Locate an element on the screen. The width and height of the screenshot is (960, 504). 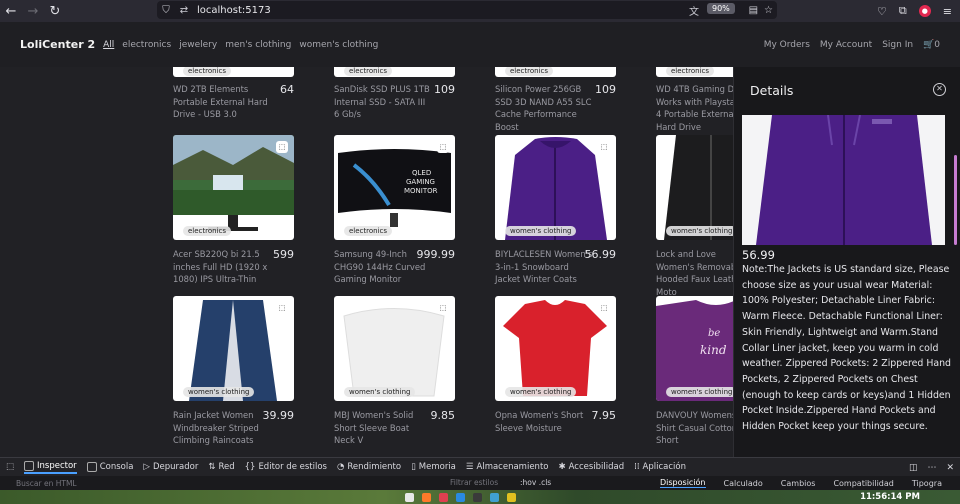
product-price: 9.85 is located at coordinates (443, 415).